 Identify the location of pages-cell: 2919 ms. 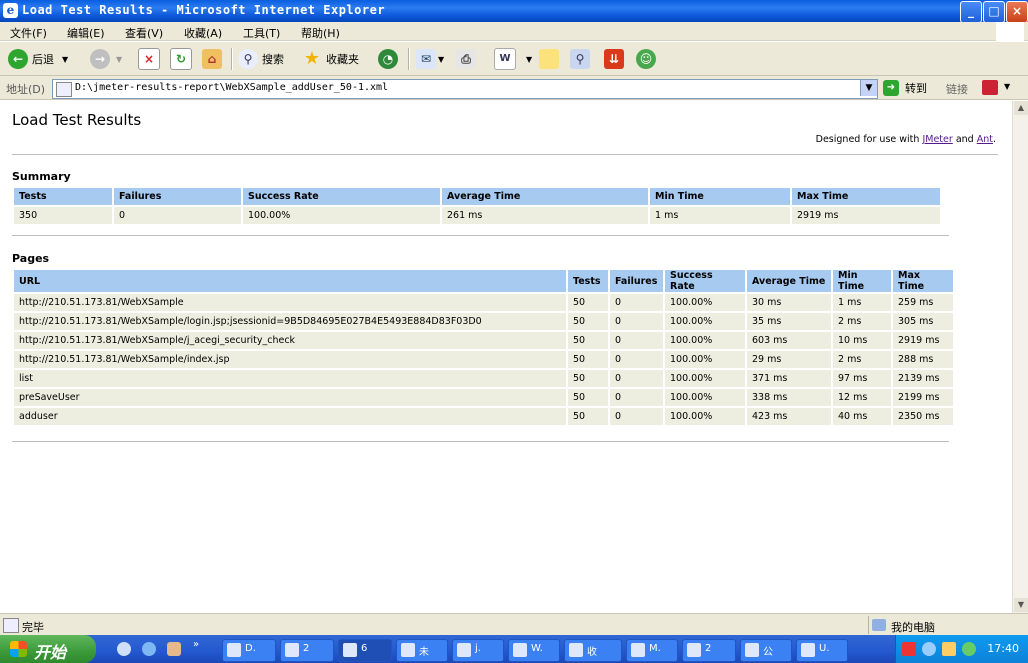
(923, 340).